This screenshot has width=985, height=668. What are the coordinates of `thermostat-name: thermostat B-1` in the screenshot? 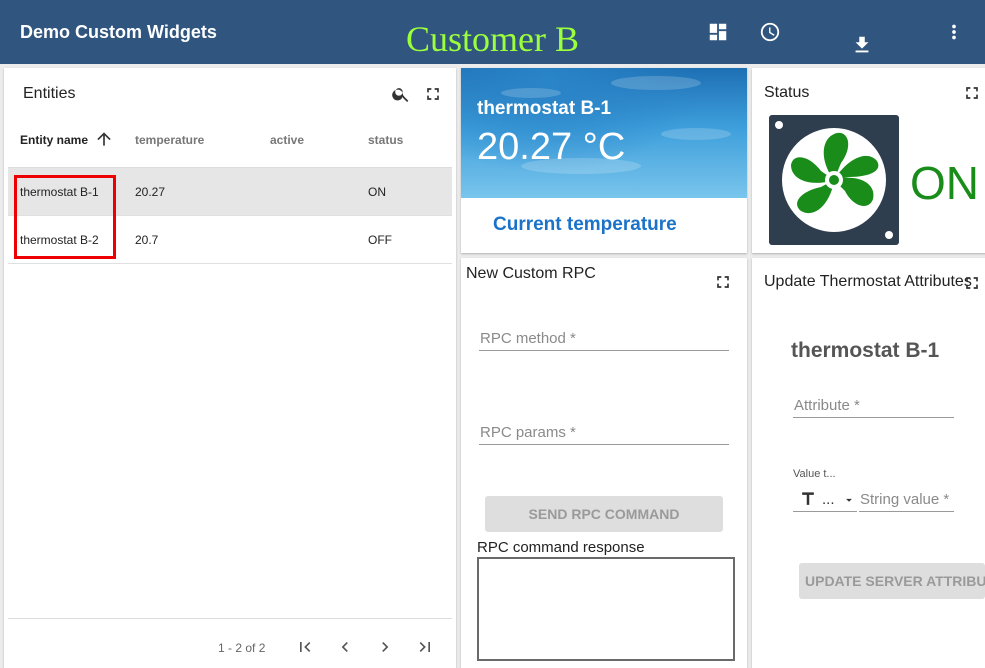 It's located at (544, 108).